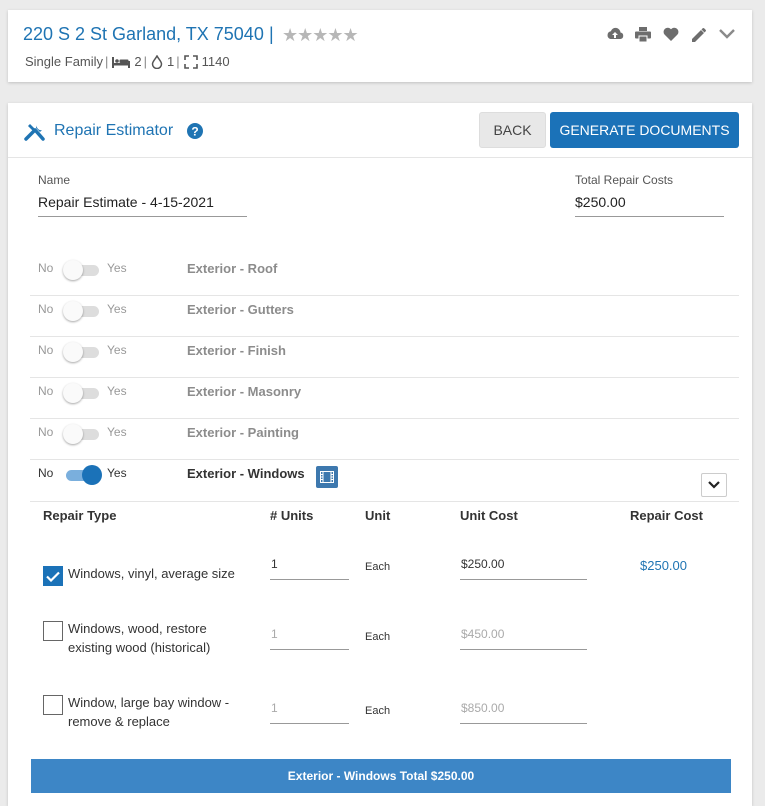  I want to click on beds-count: 2, so click(138, 61).